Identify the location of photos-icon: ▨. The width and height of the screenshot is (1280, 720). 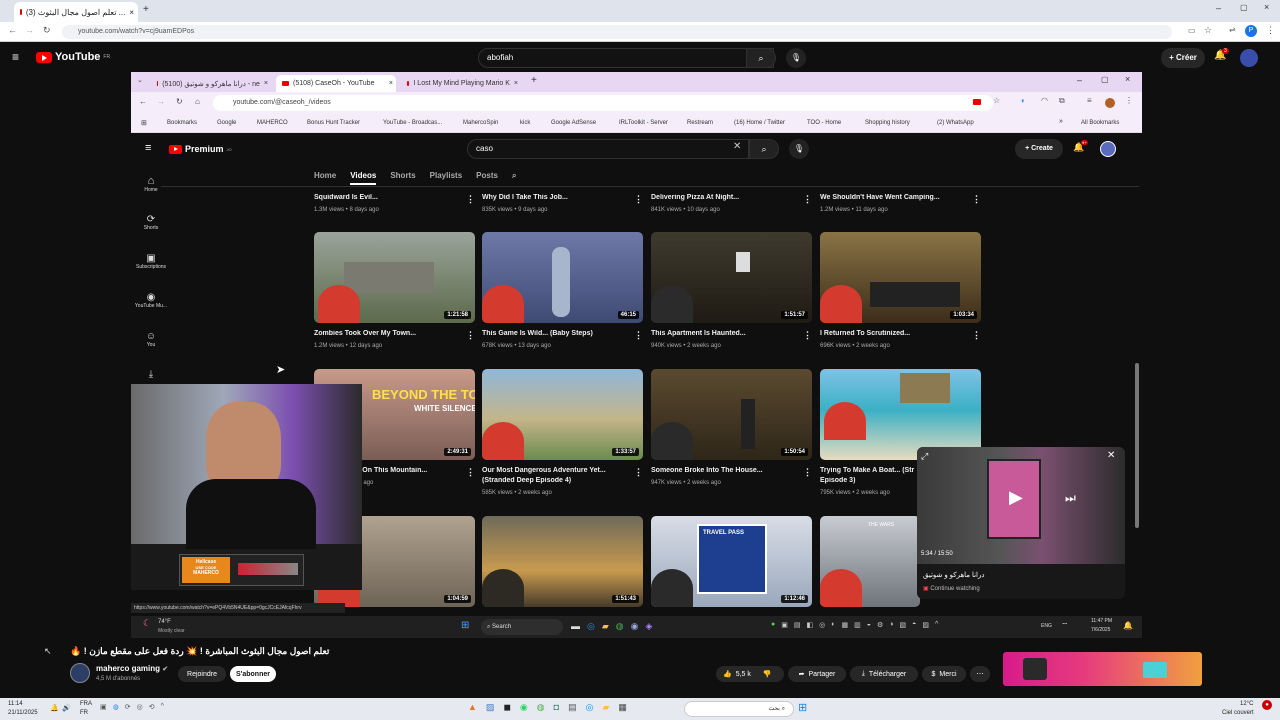
(490, 707).